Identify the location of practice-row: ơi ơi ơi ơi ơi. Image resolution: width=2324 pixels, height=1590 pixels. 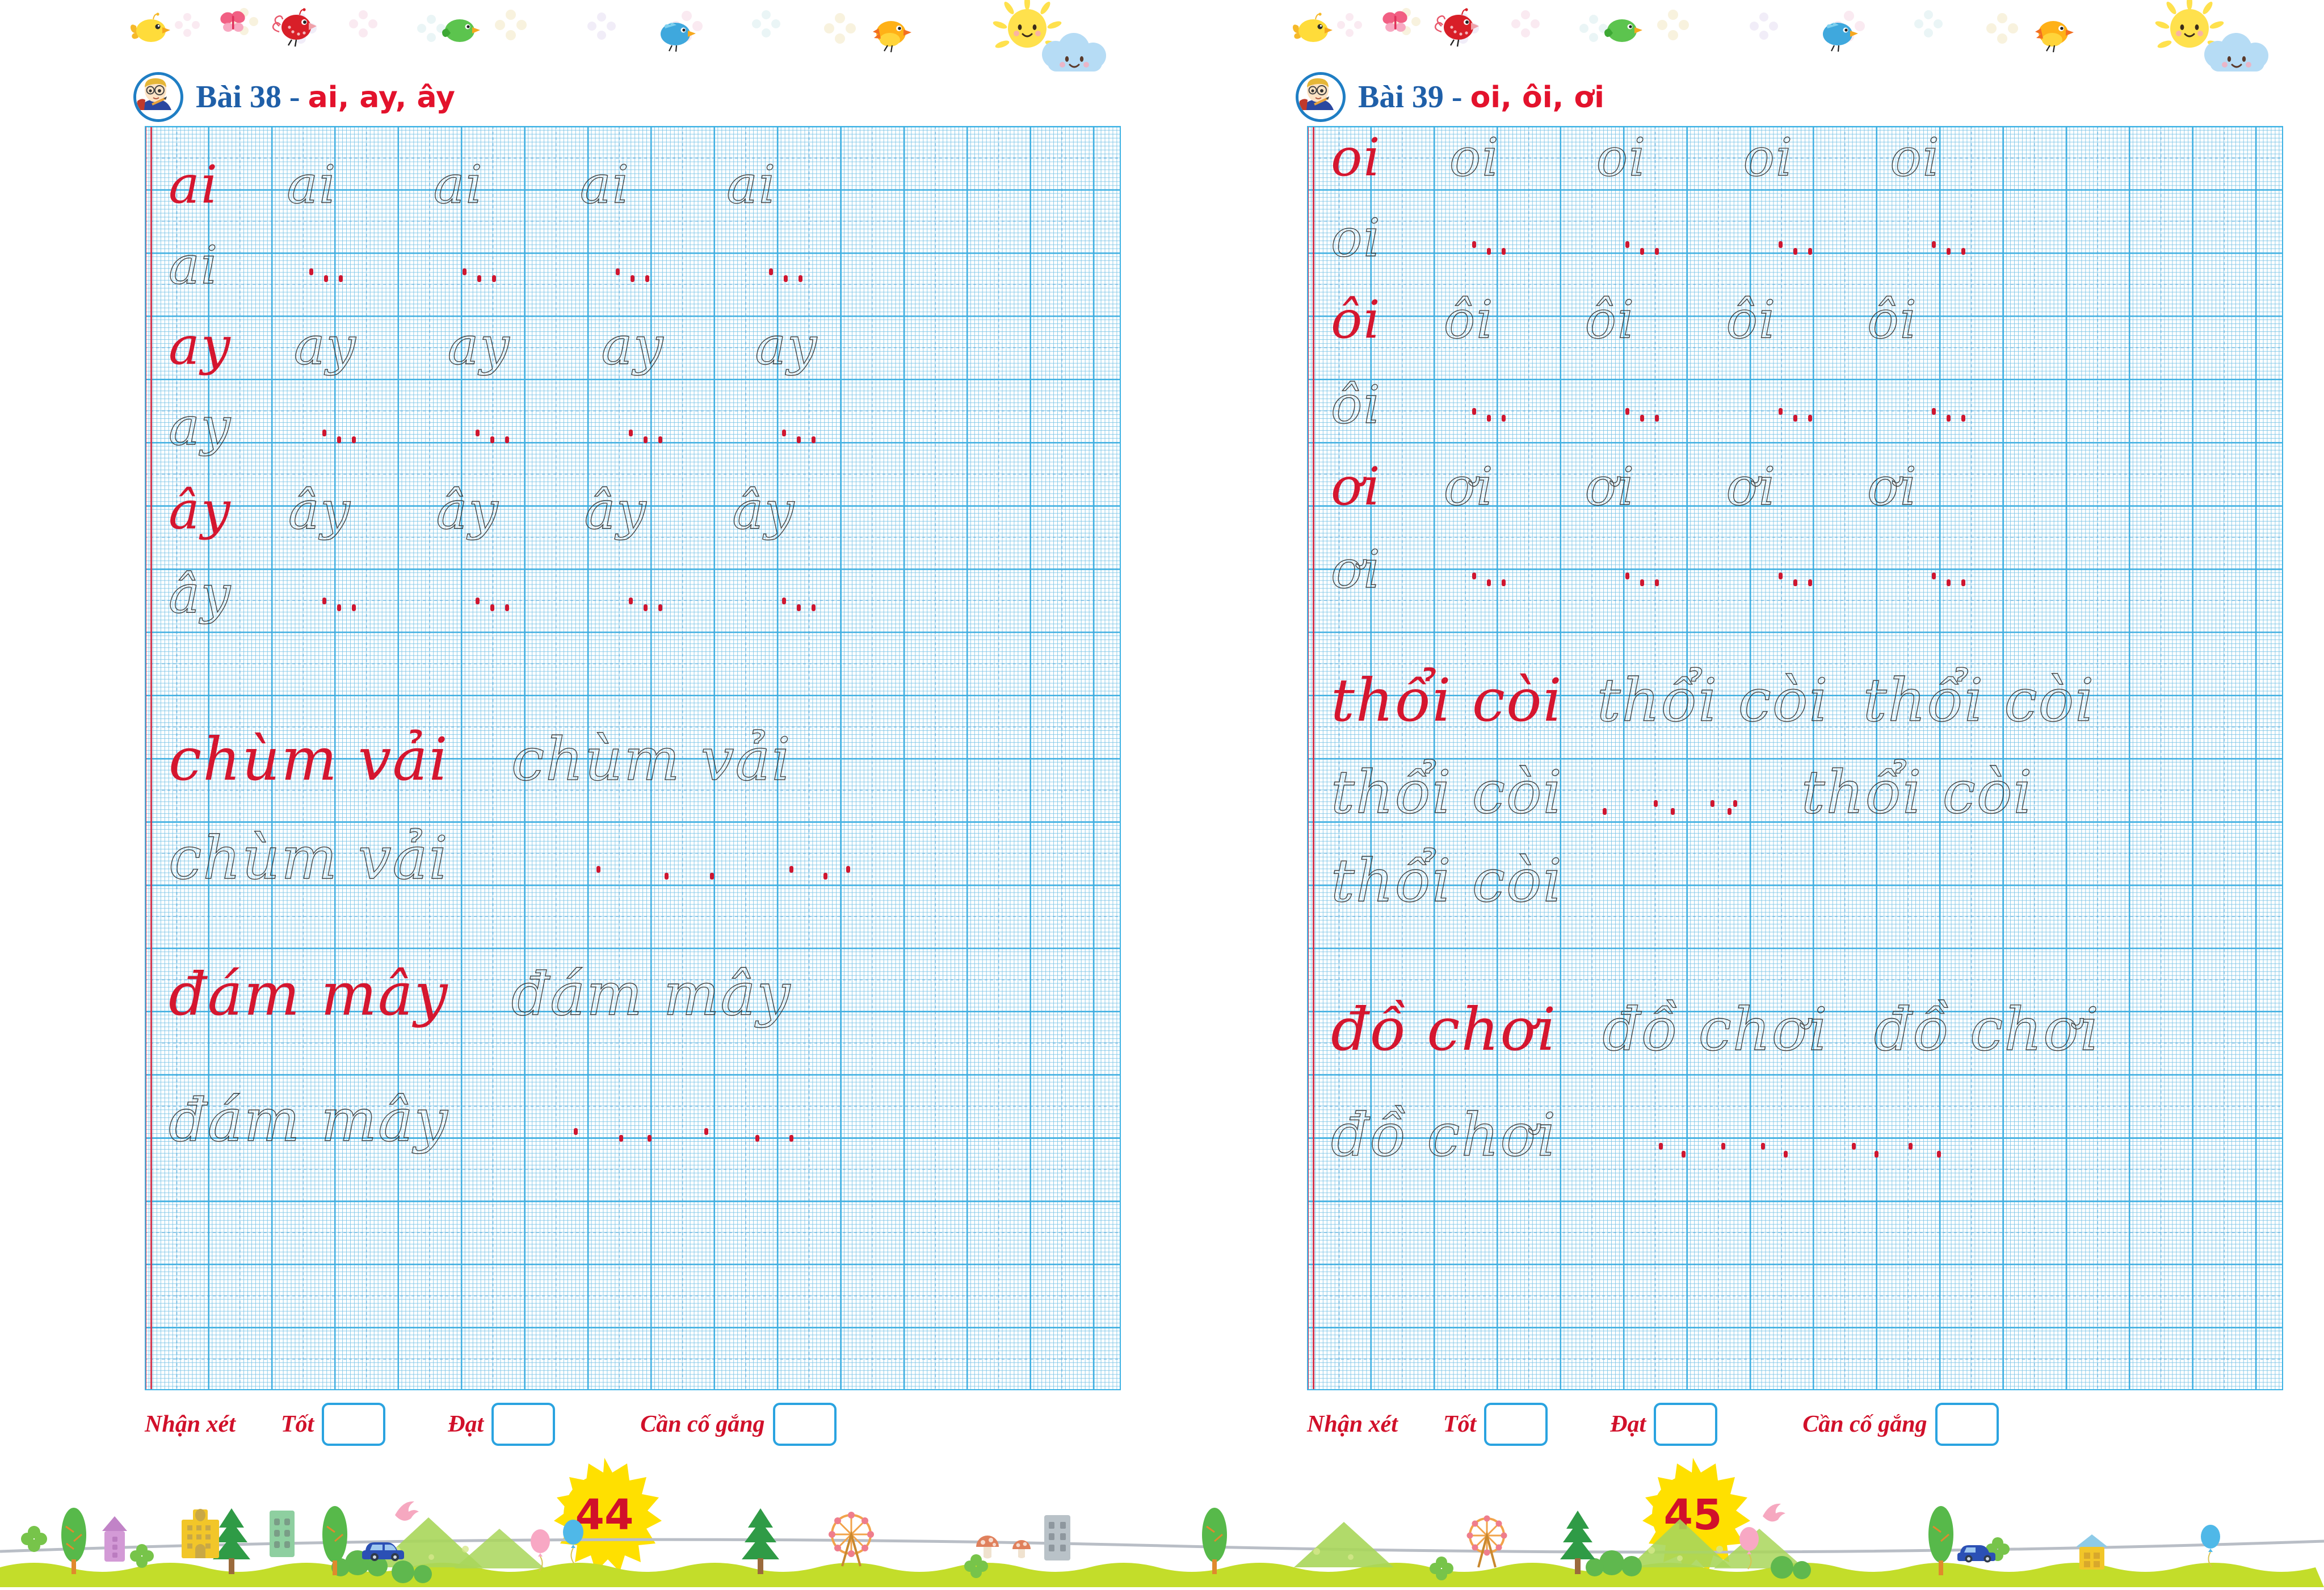
(1795, 486).